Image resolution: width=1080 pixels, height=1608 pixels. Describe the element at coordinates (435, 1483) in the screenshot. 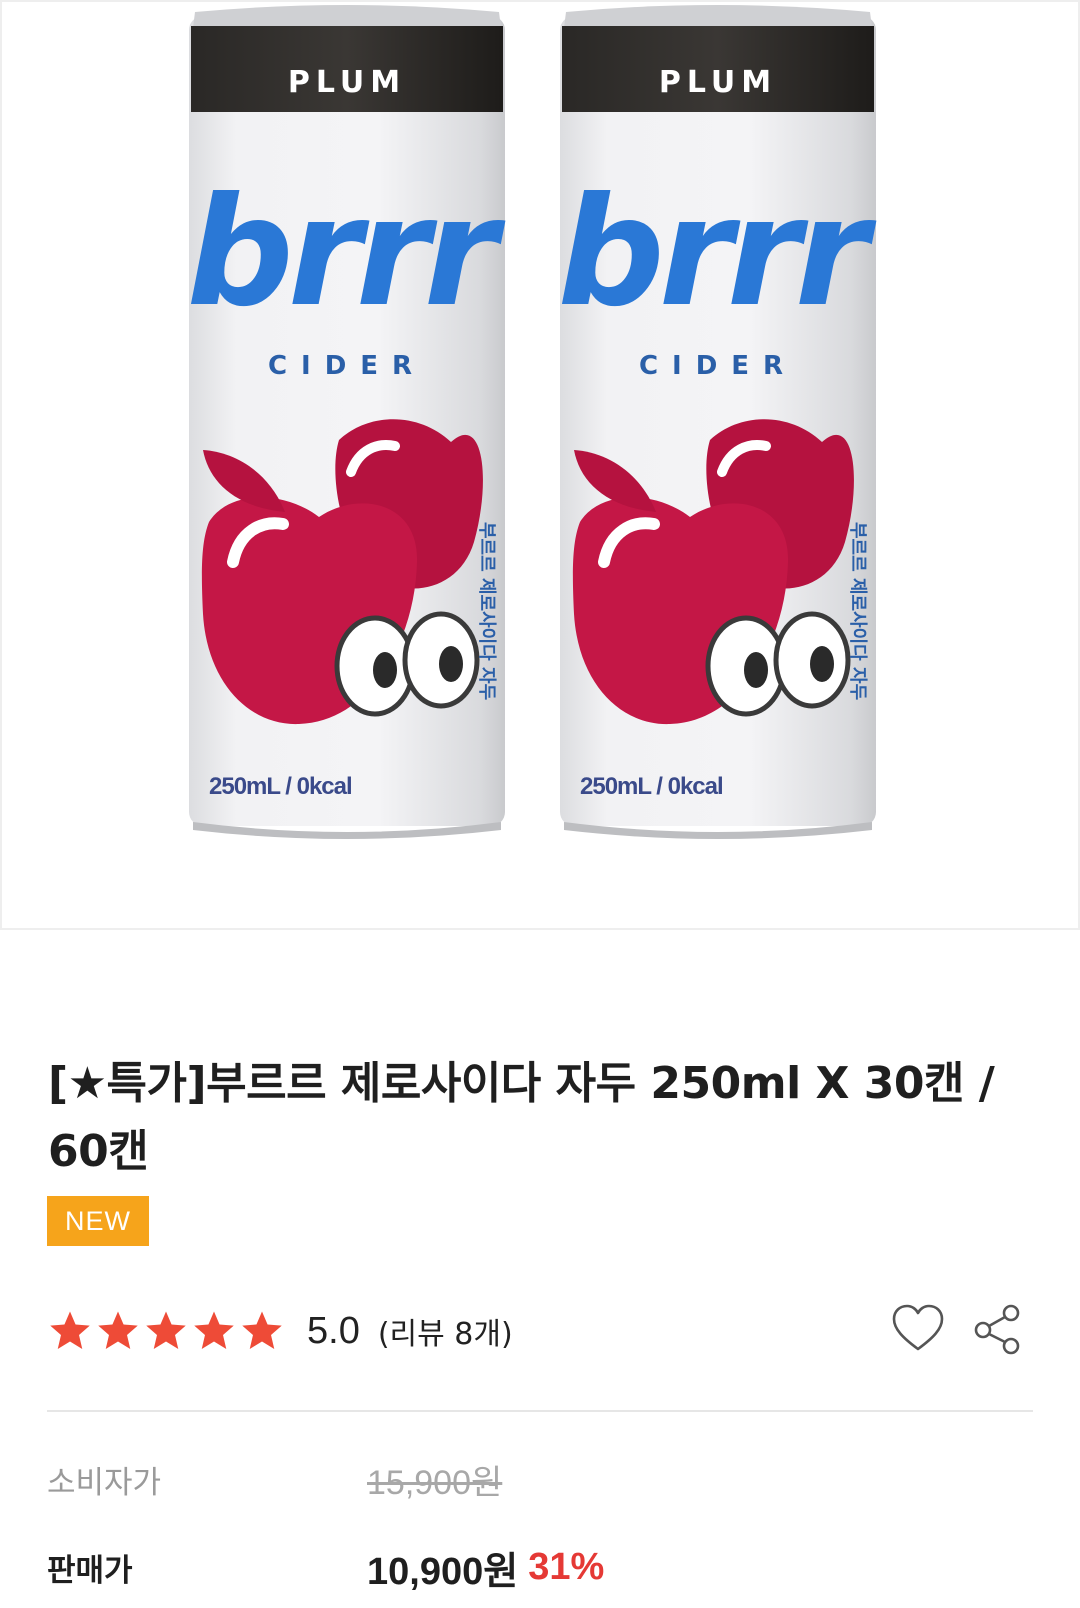

I see `list-price: 15,900원` at that location.